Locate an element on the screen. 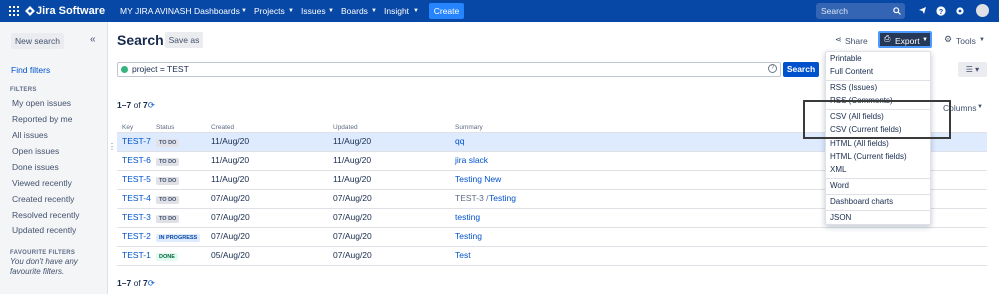 The height and width of the screenshot is (294, 999). export-icon: ⎙ is located at coordinates (887, 38).